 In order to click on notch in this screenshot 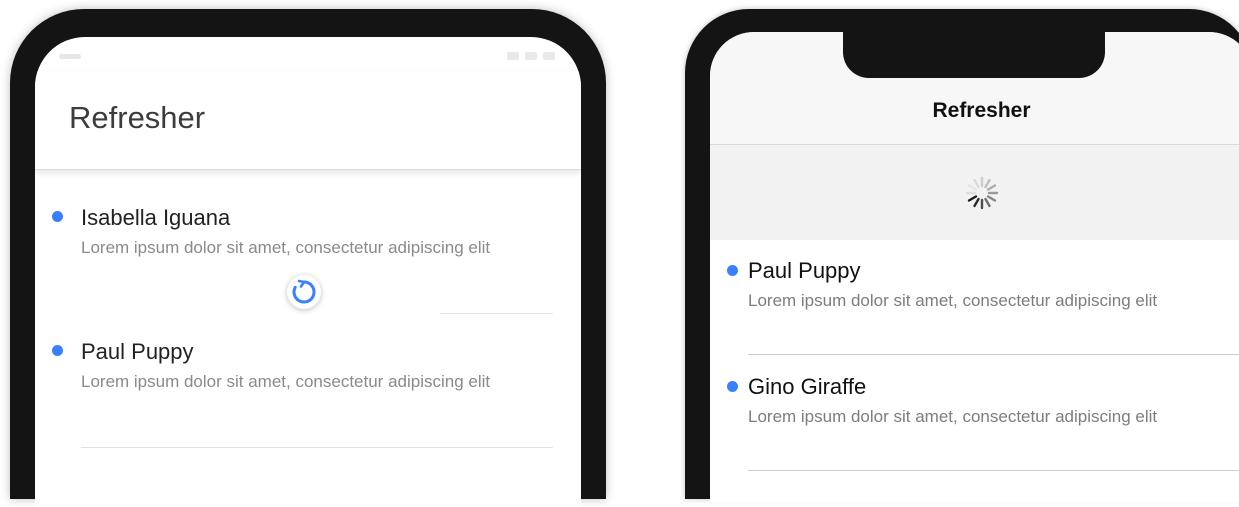, I will do `click(974, 55)`.